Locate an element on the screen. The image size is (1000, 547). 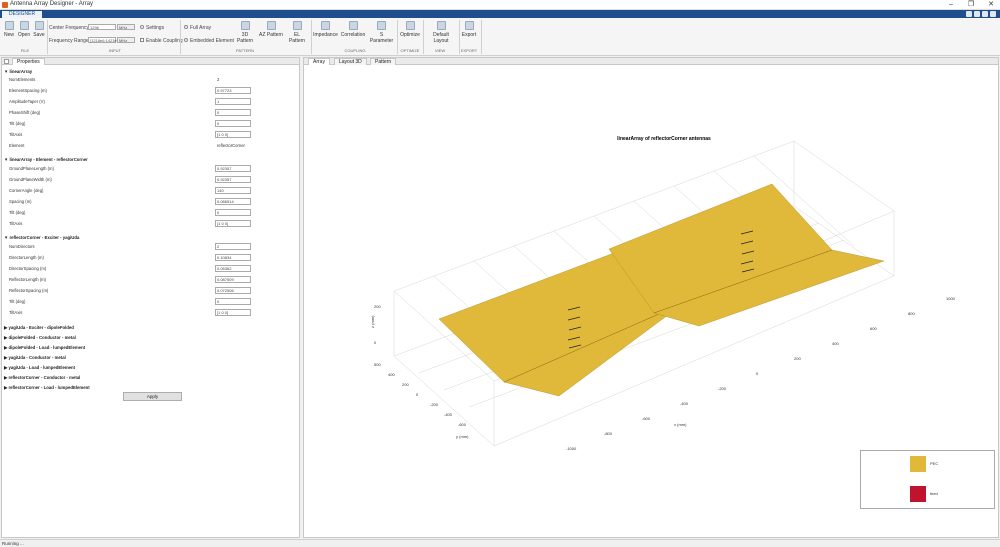
title-bar: Antenna Array Designer - Array – ❐ ✕ is located at coordinates (500, 5).